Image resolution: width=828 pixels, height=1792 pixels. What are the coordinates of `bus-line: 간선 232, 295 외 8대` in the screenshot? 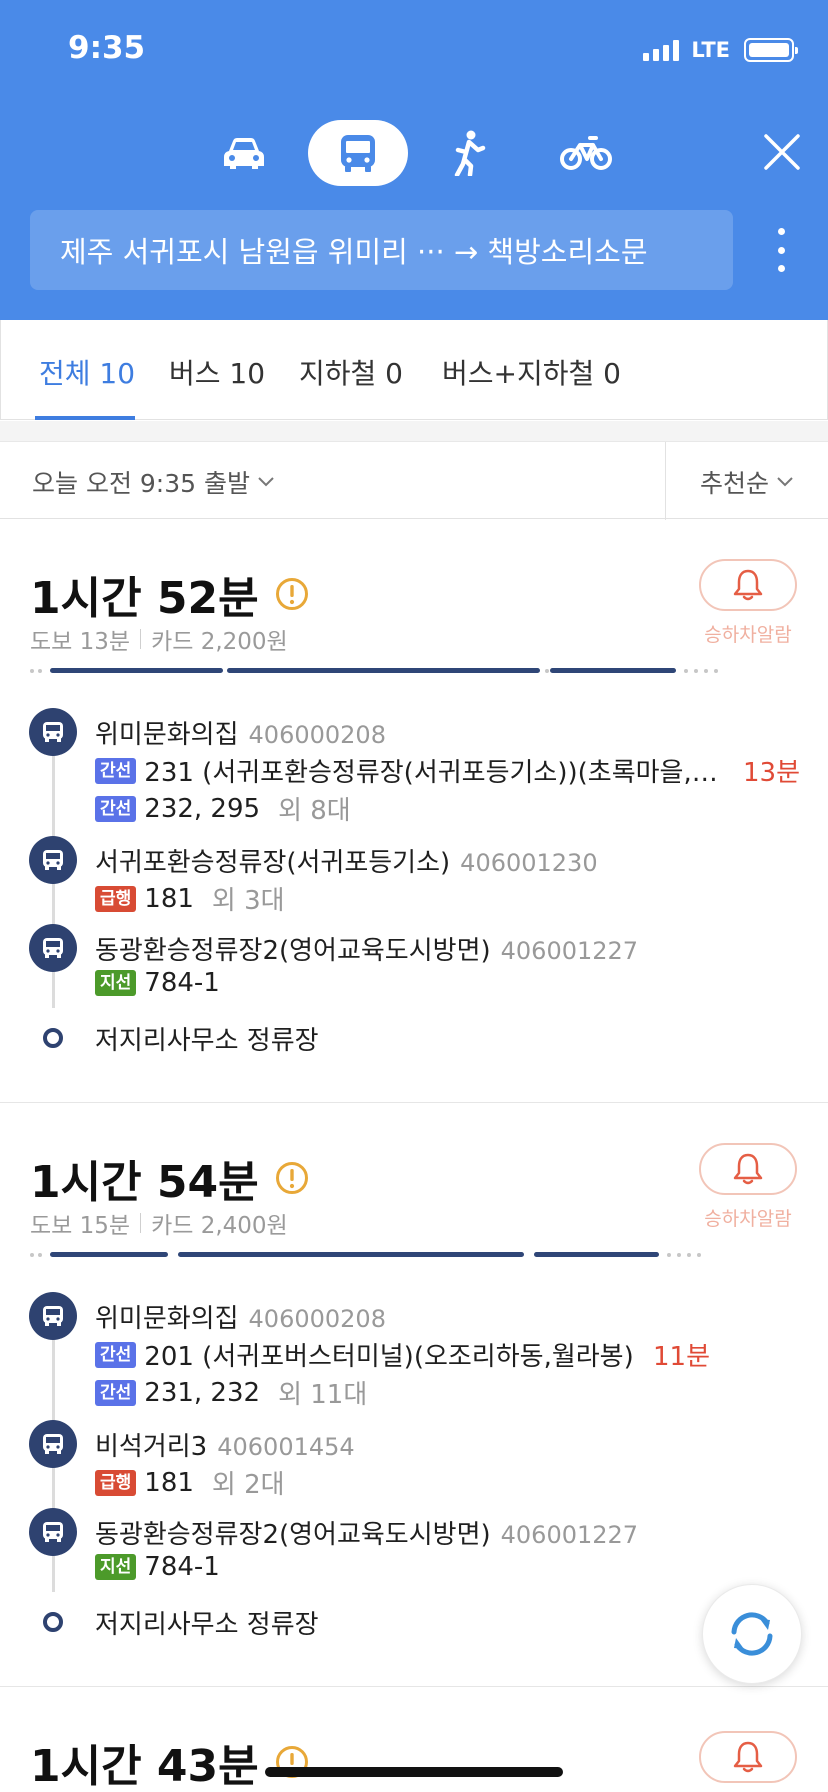 It's located at (223, 808).